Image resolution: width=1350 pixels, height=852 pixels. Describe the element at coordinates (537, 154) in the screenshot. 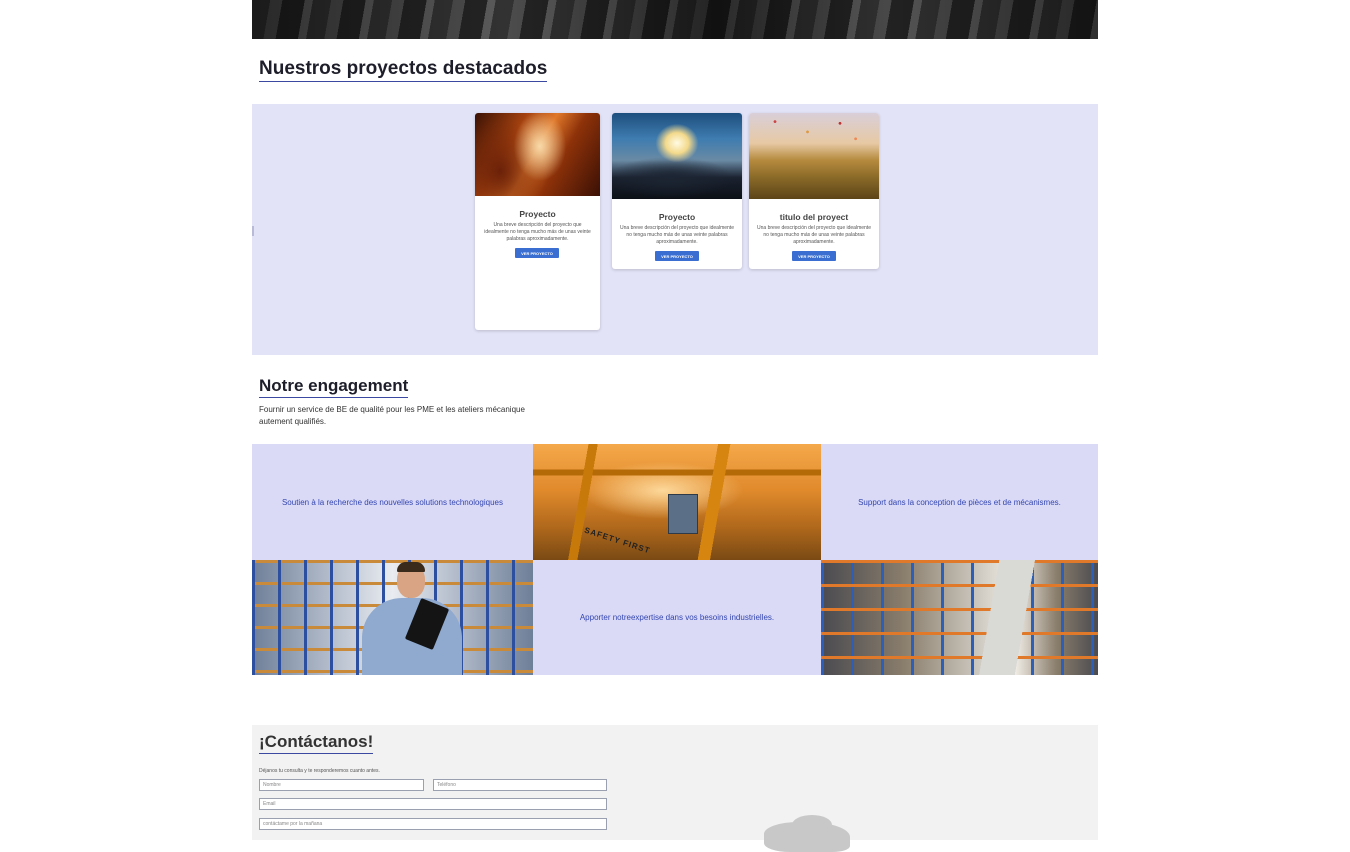

I see `project-image-canyon` at that location.